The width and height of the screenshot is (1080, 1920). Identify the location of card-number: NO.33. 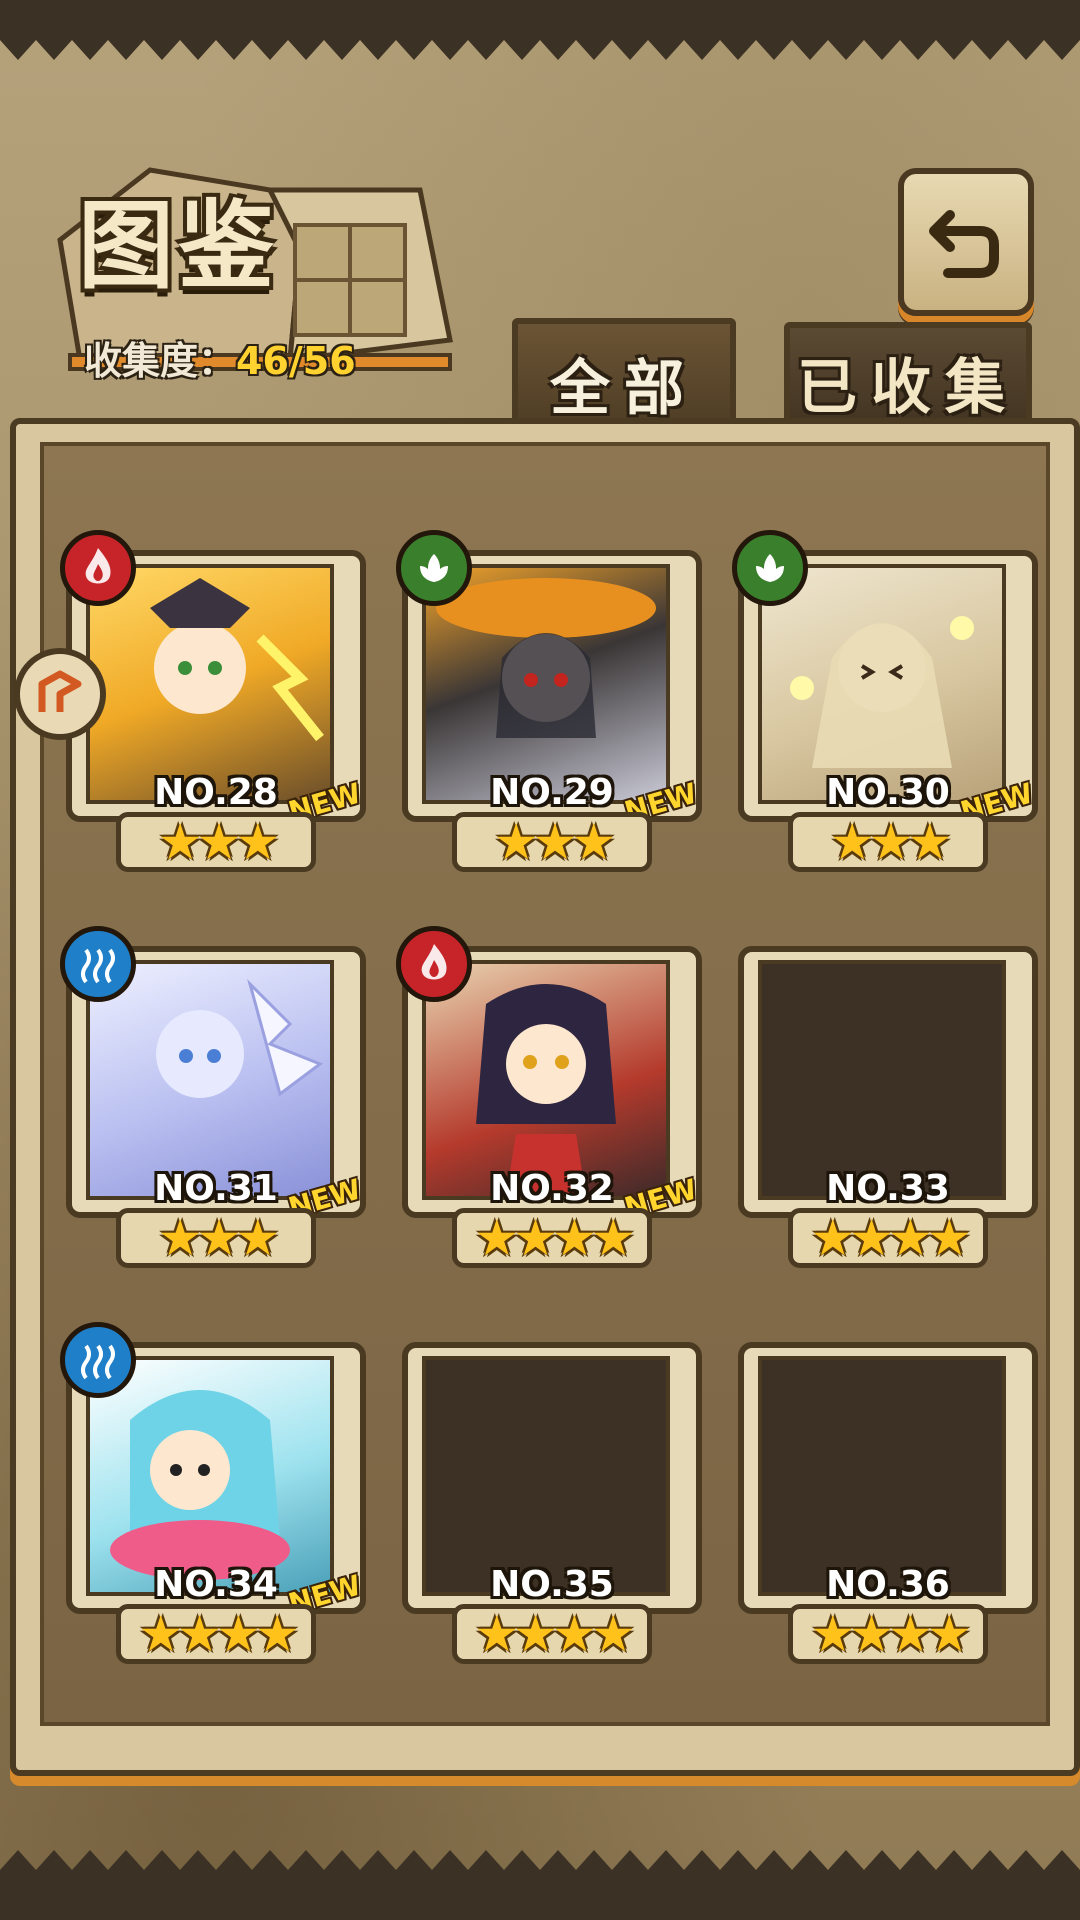
(888, 1188).